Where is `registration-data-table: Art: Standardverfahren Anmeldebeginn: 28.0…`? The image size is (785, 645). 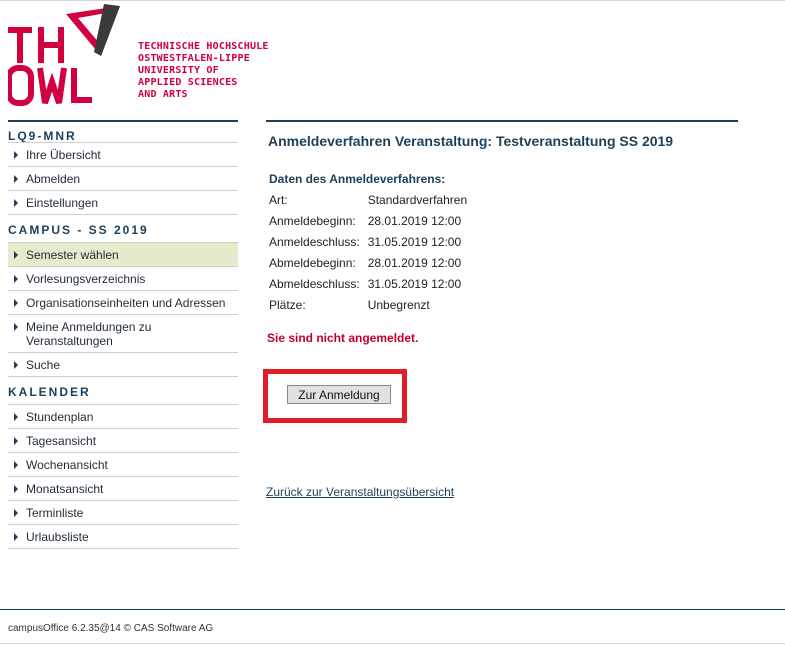 registration-data-table: Art: Standardverfahren Anmeldebeginn: 28.0… is located at coordinates (370, 252).